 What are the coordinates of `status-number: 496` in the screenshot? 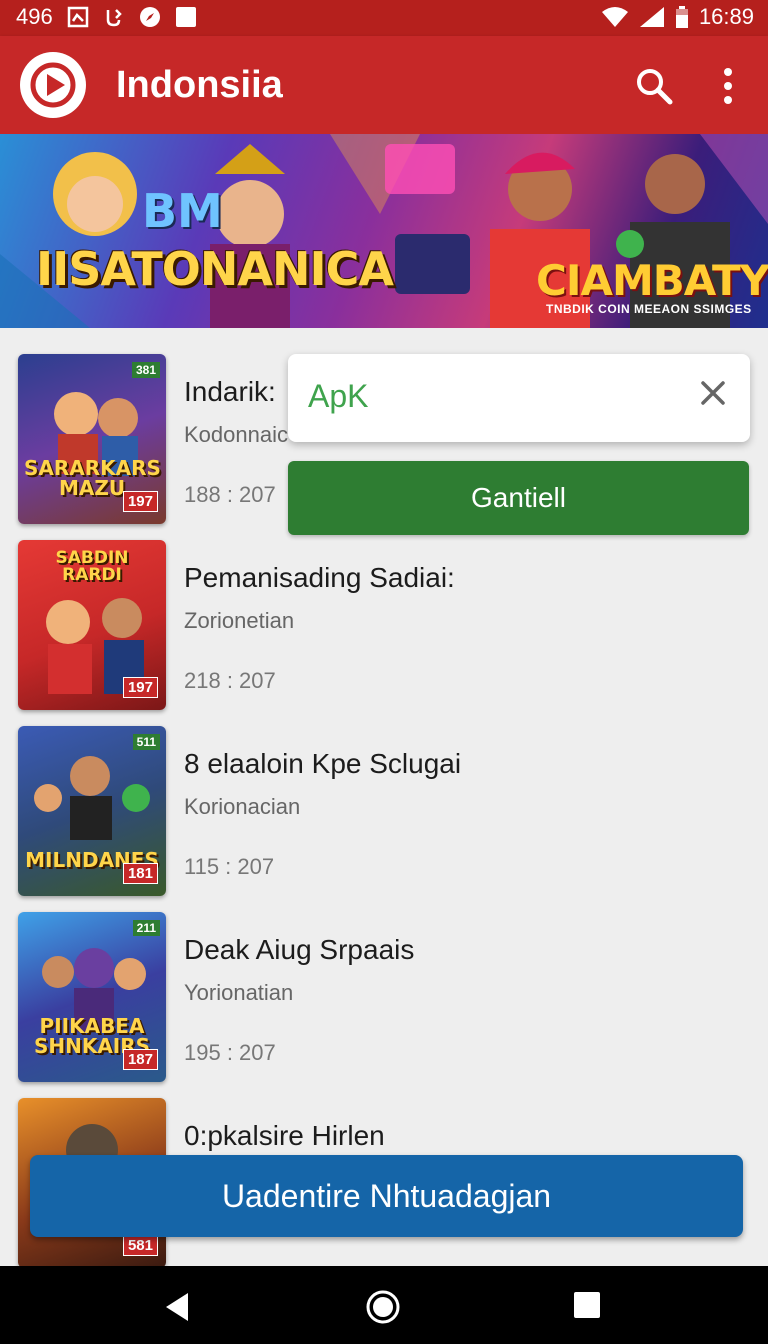 It's located at (34, 16).